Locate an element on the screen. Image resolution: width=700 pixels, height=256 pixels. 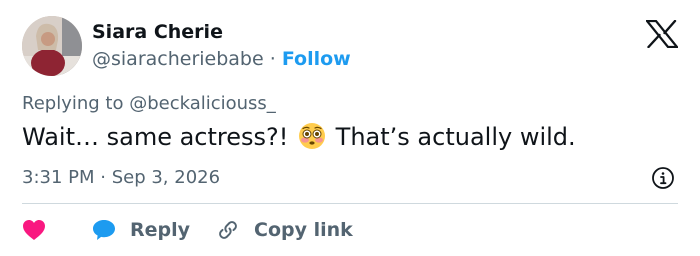
action-bar: Reply Copy link is located at coordinates (187, 230).